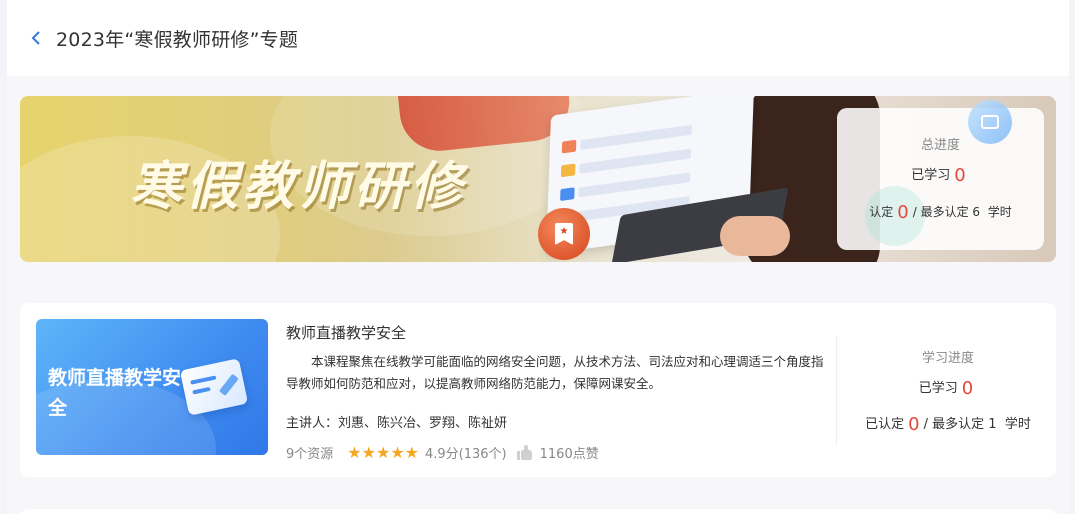  Describe the element at coordinates (903, 212) in the screenshot. I see `total-certified-value: 0` at that location.